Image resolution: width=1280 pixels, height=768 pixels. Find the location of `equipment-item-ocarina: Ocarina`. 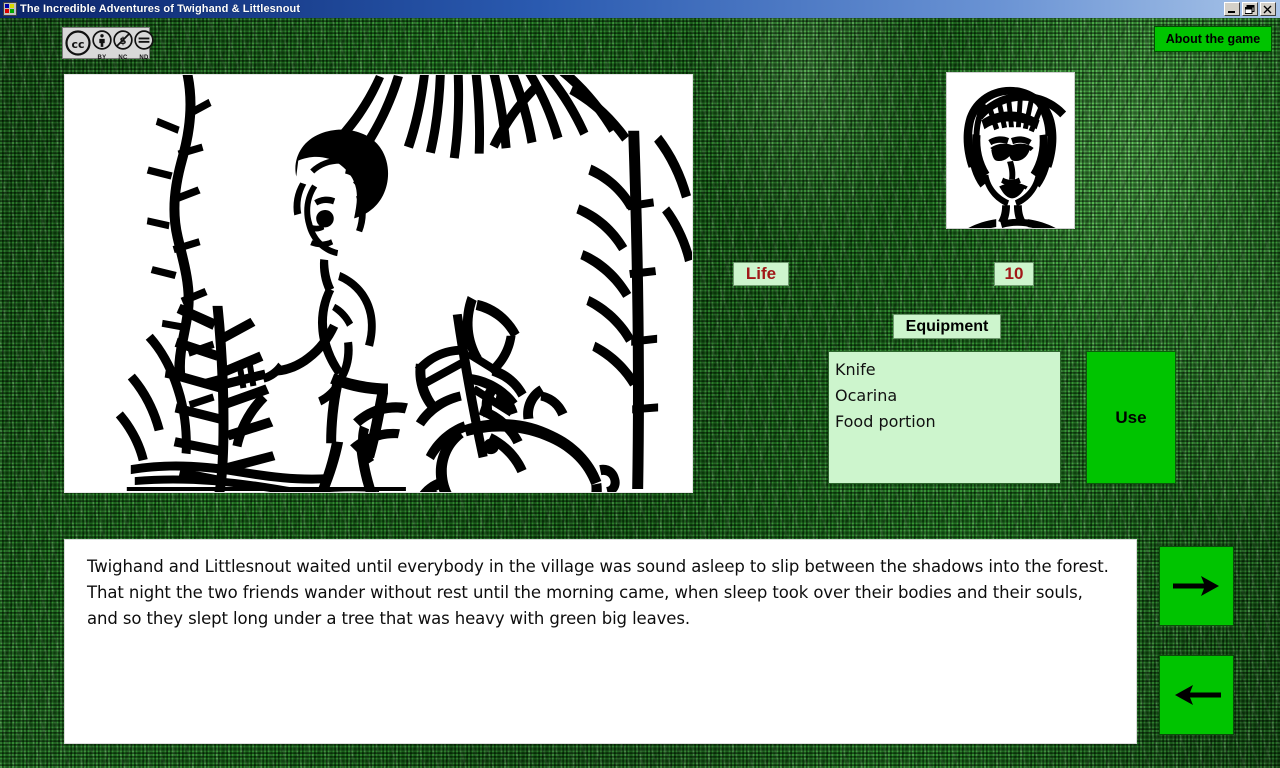

equipment-item-ocarina: Ocarina is located at coordinates (947, 396).